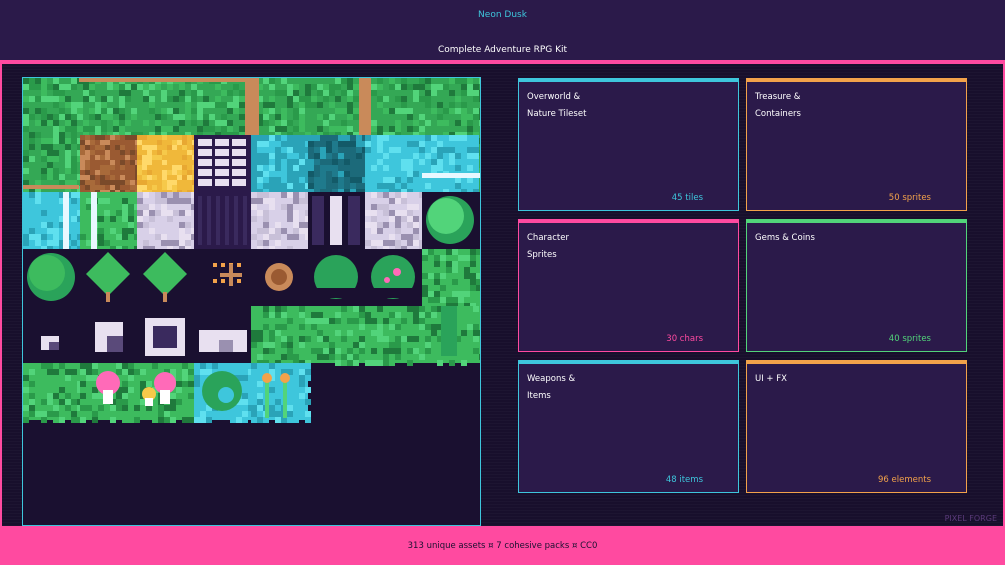  I want to click on pack-card-weapons: Weapons & Items 48 items, so click(628, 426).